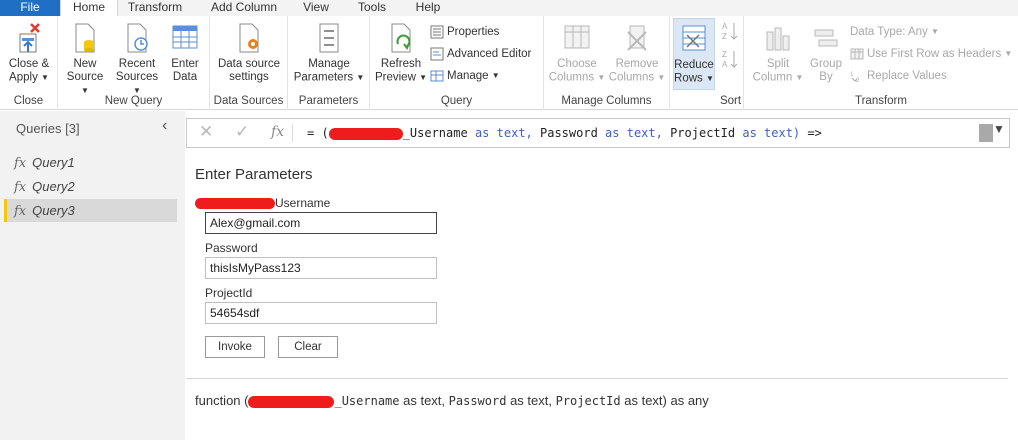 The height and width of the screenshot is (440, 1018). What do you see at coordinates (292, 133) in the screenshot?
I see `formula-separator` at bounding box center [292, 133].